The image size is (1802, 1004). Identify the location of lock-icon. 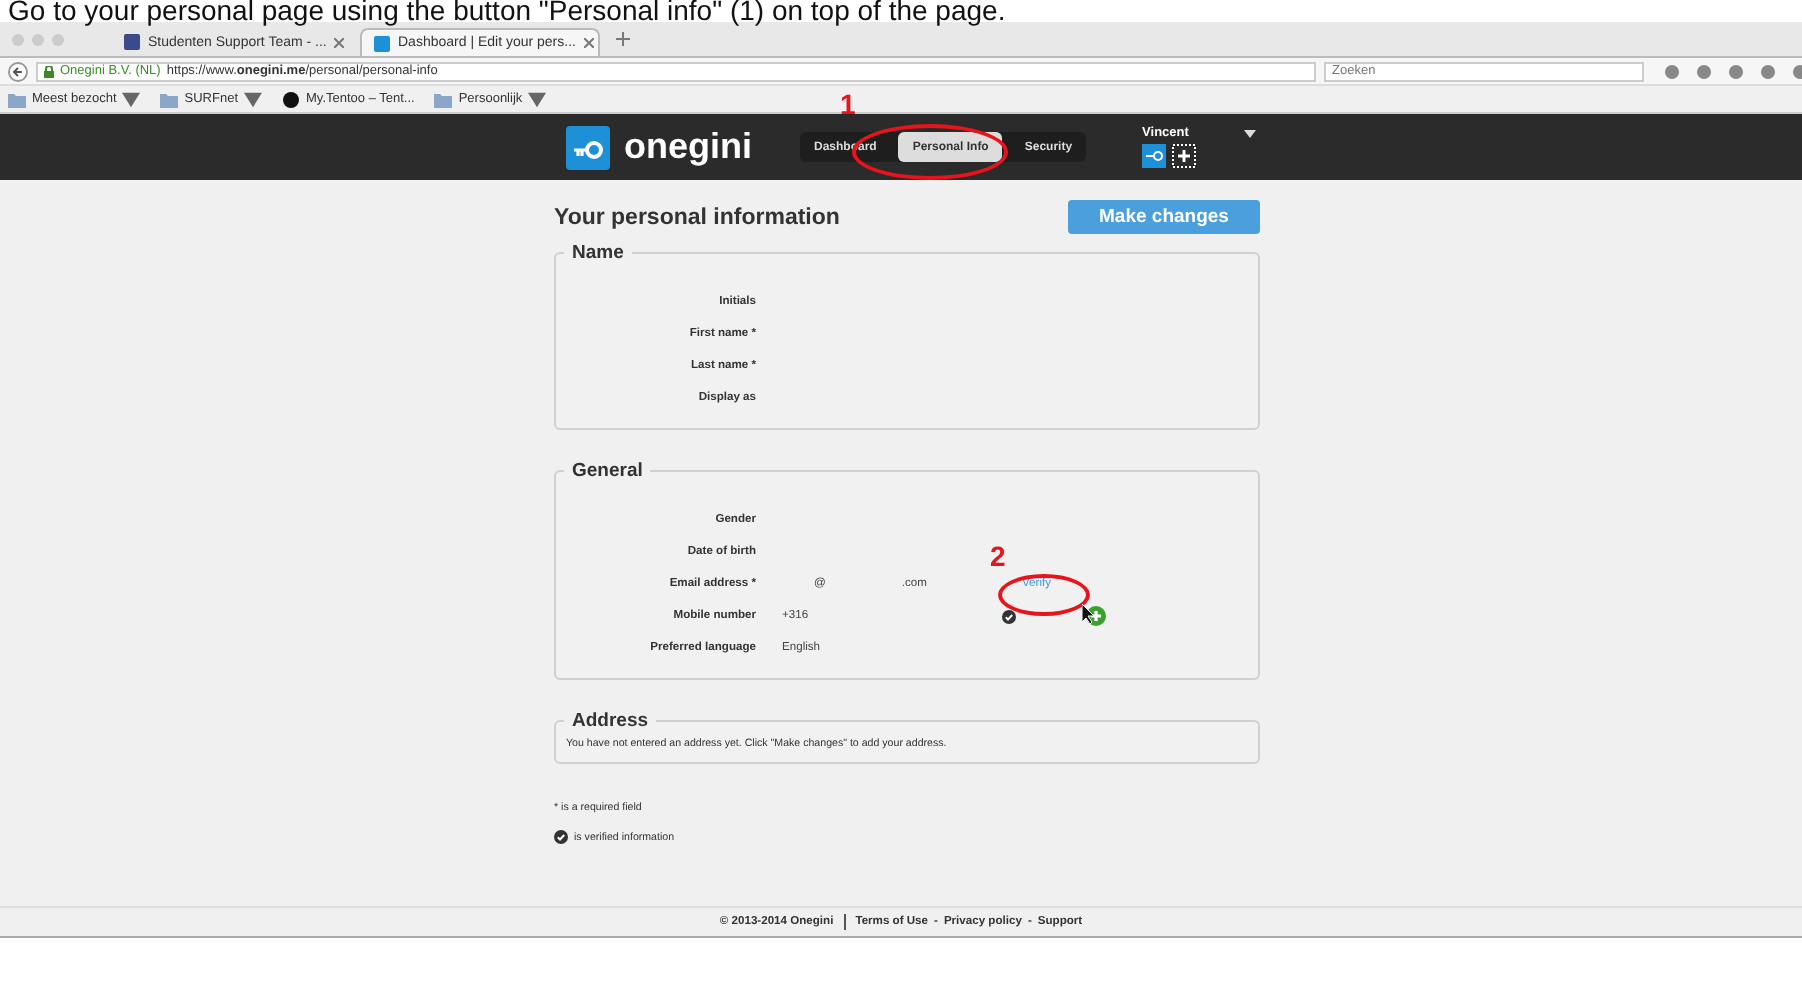
(49, 71).